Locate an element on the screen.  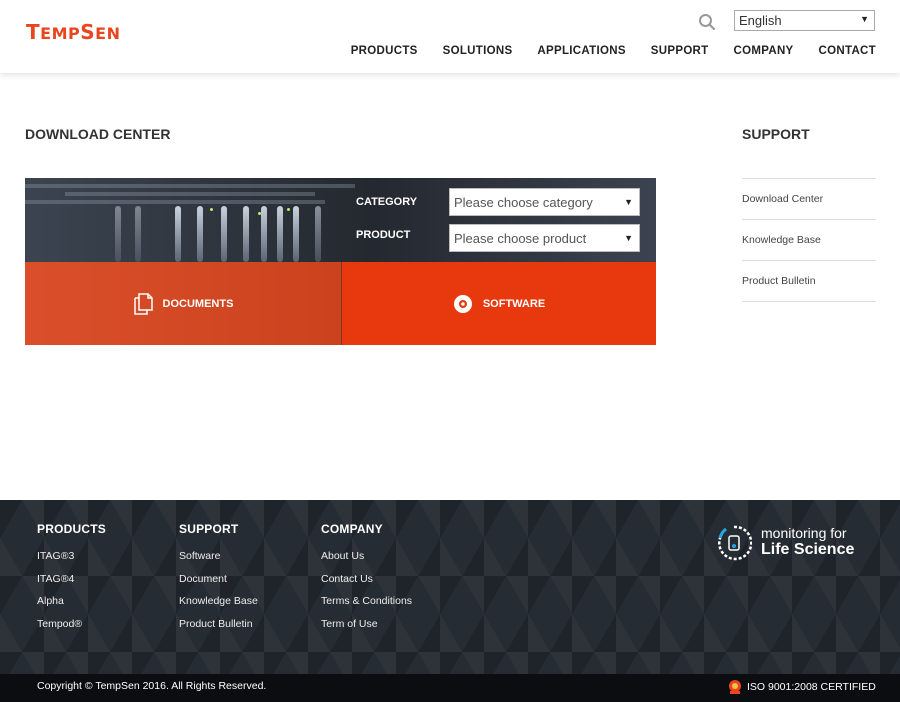
tab-documents: DOCUMENTS is located at coordinates (183, 303).